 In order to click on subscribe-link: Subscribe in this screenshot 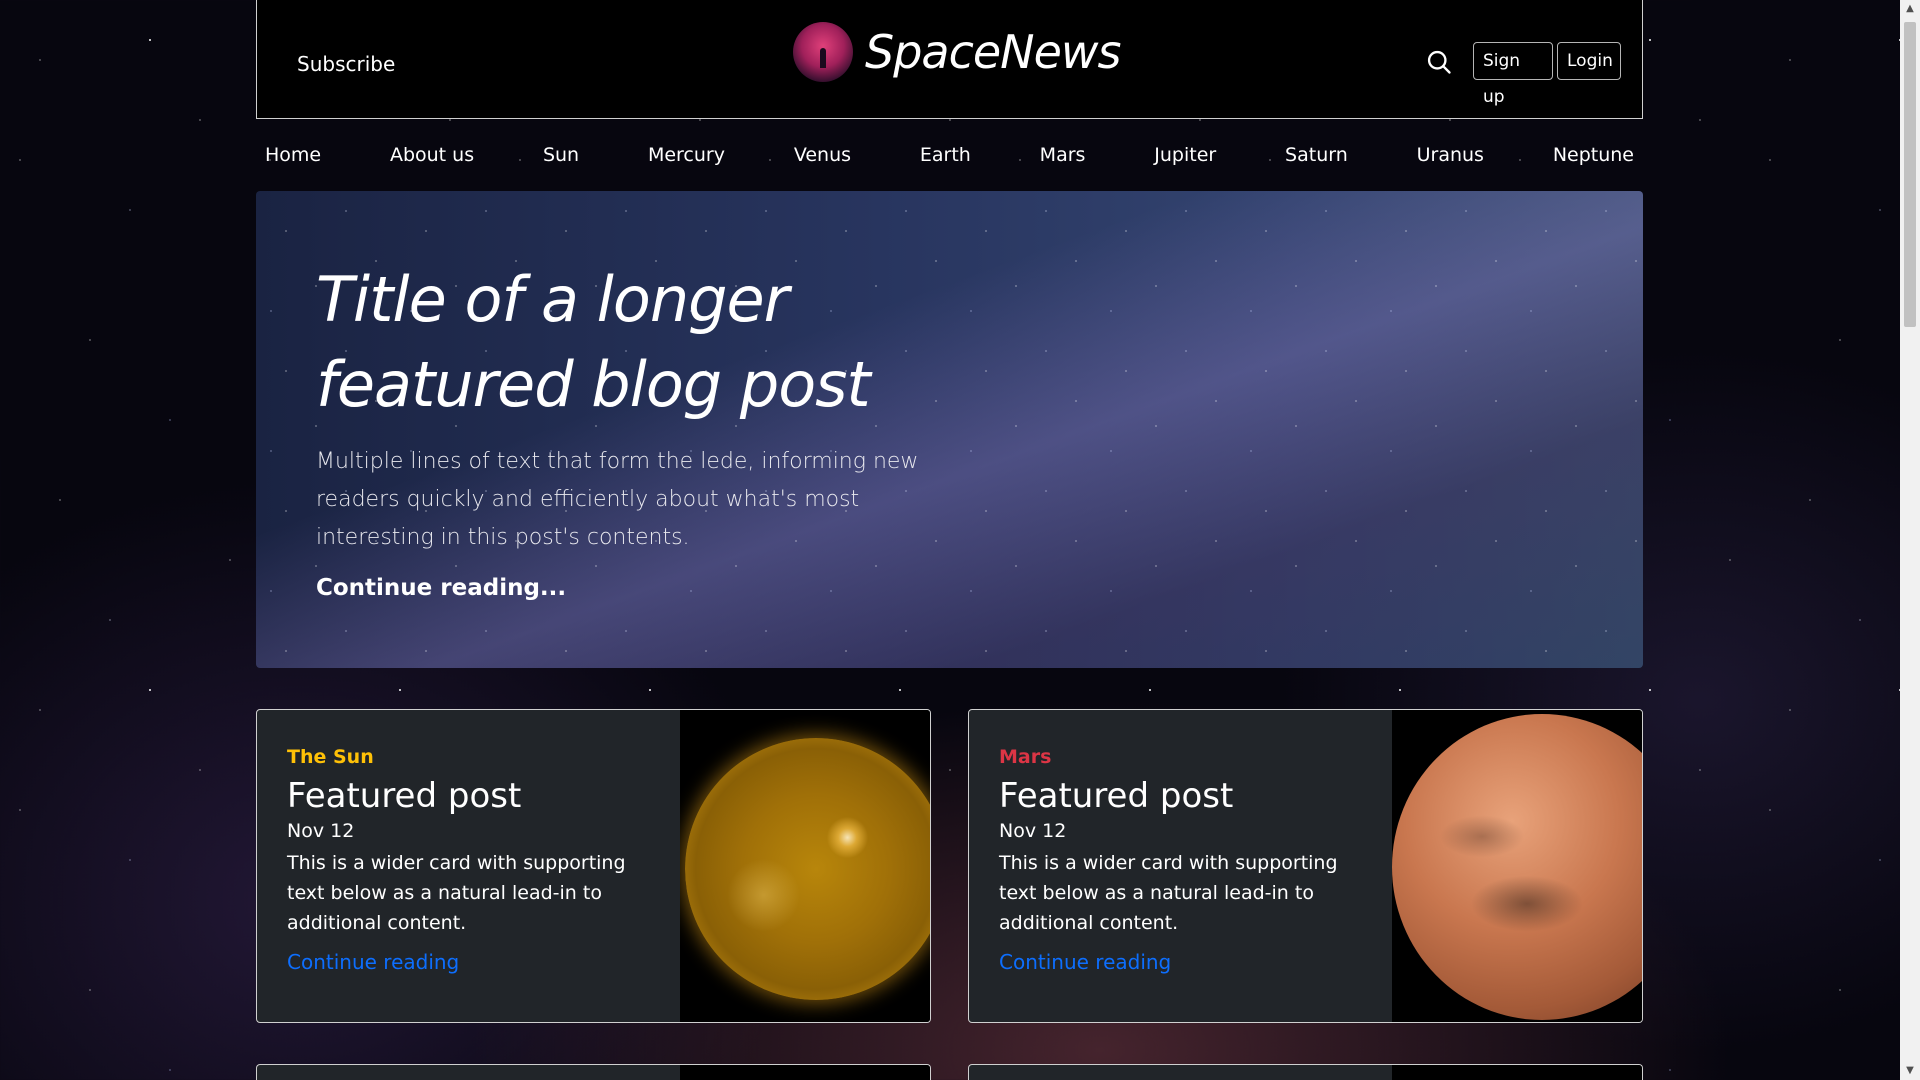, I will do `click(346, 64)`.